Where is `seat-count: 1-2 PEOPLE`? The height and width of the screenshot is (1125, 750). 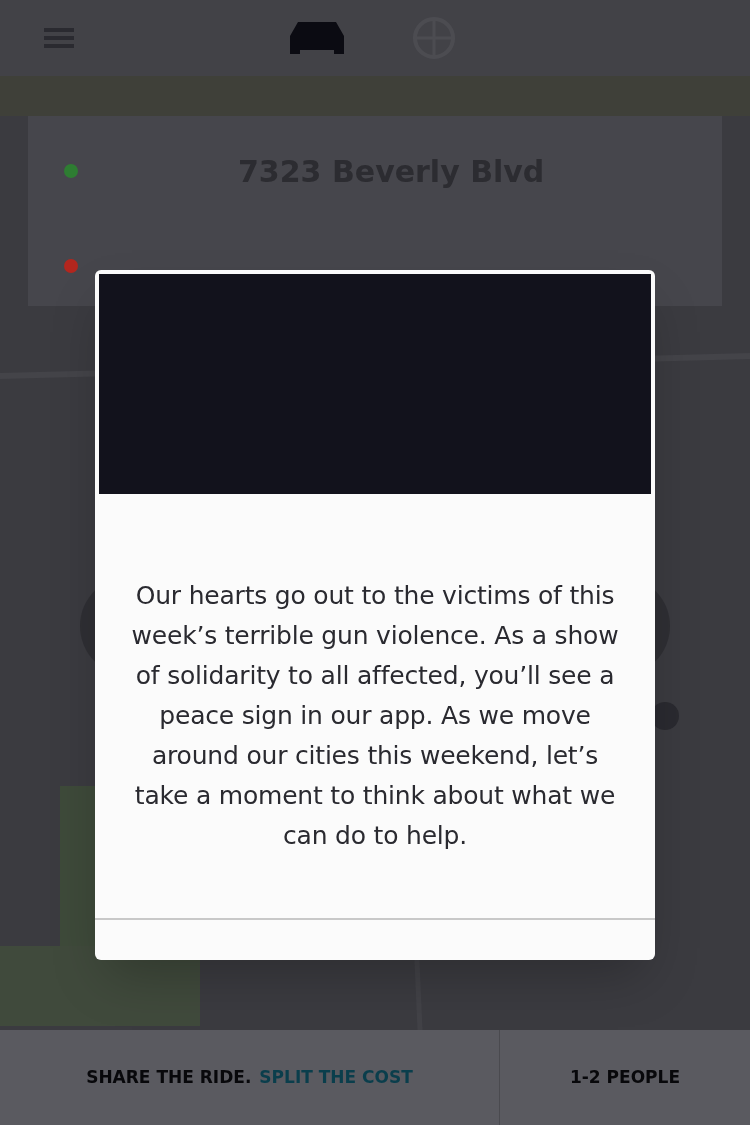
seat-count: 1-2 PEOPLE is located at coordinates (625, 1077).